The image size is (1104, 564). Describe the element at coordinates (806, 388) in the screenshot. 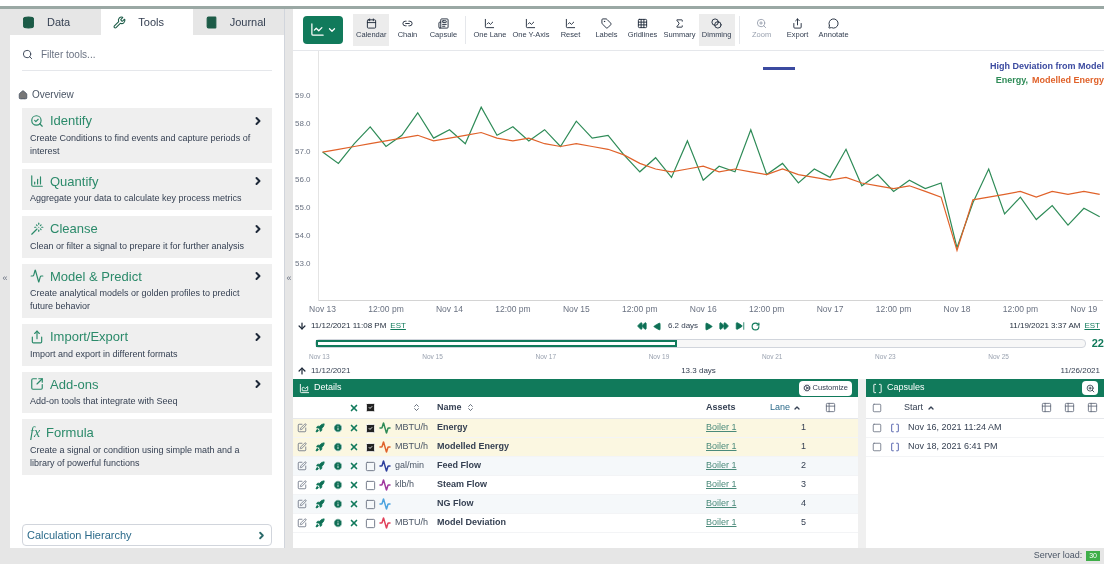

I see `gears-icon` at that location.